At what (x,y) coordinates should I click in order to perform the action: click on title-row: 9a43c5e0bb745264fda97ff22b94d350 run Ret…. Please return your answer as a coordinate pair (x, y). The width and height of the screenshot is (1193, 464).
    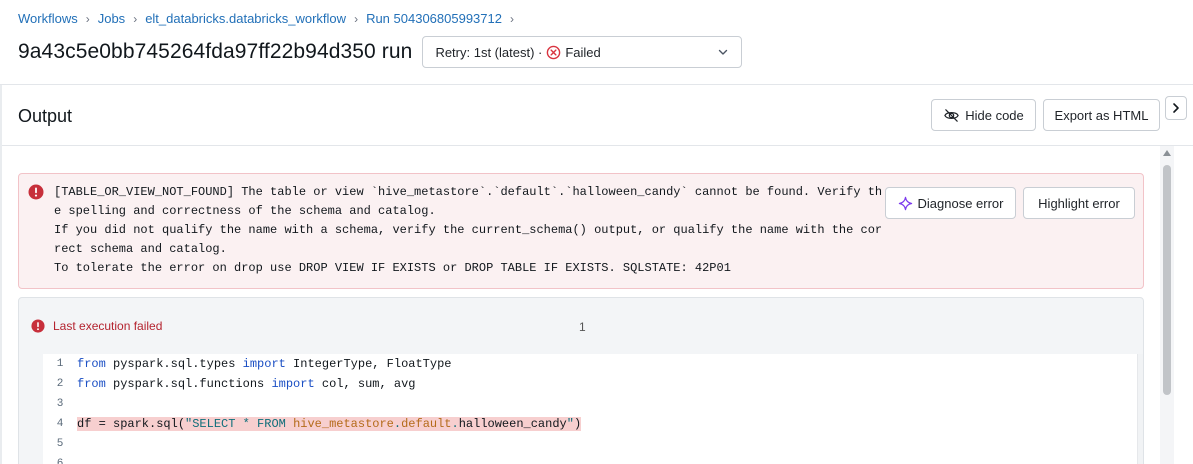
    Looking at the image, I should click on (380, 52).